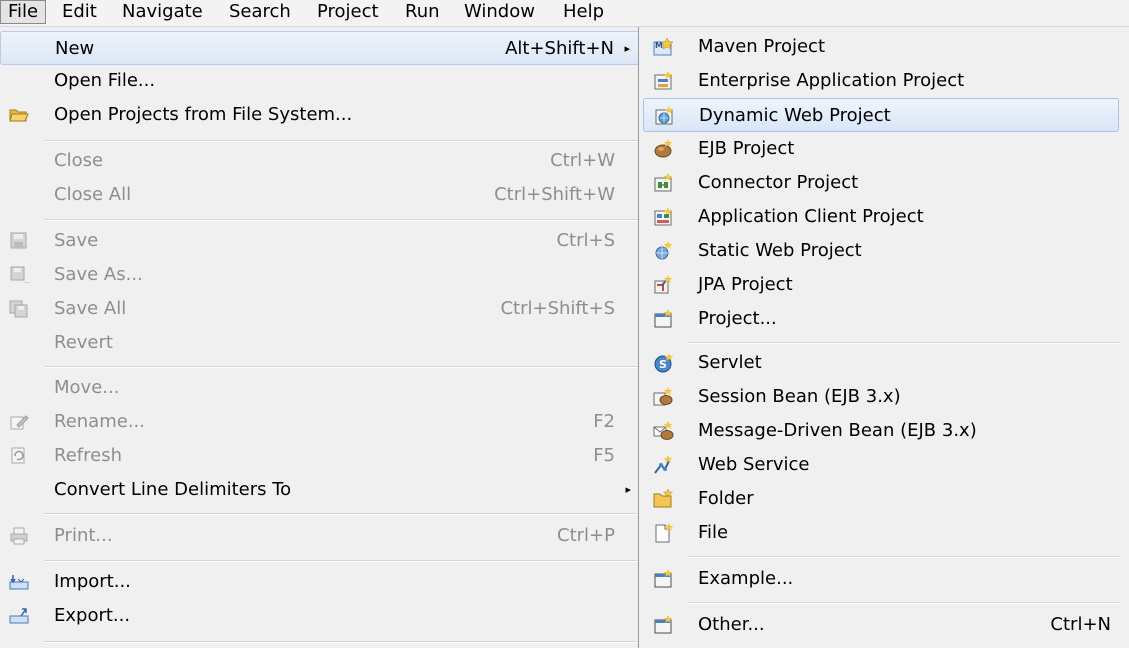  What do you see at coordinates (881, 625) in the screenshot?
I see `submenu-item-other: Other... Ctrl+N` at bounding box center [881, 625].